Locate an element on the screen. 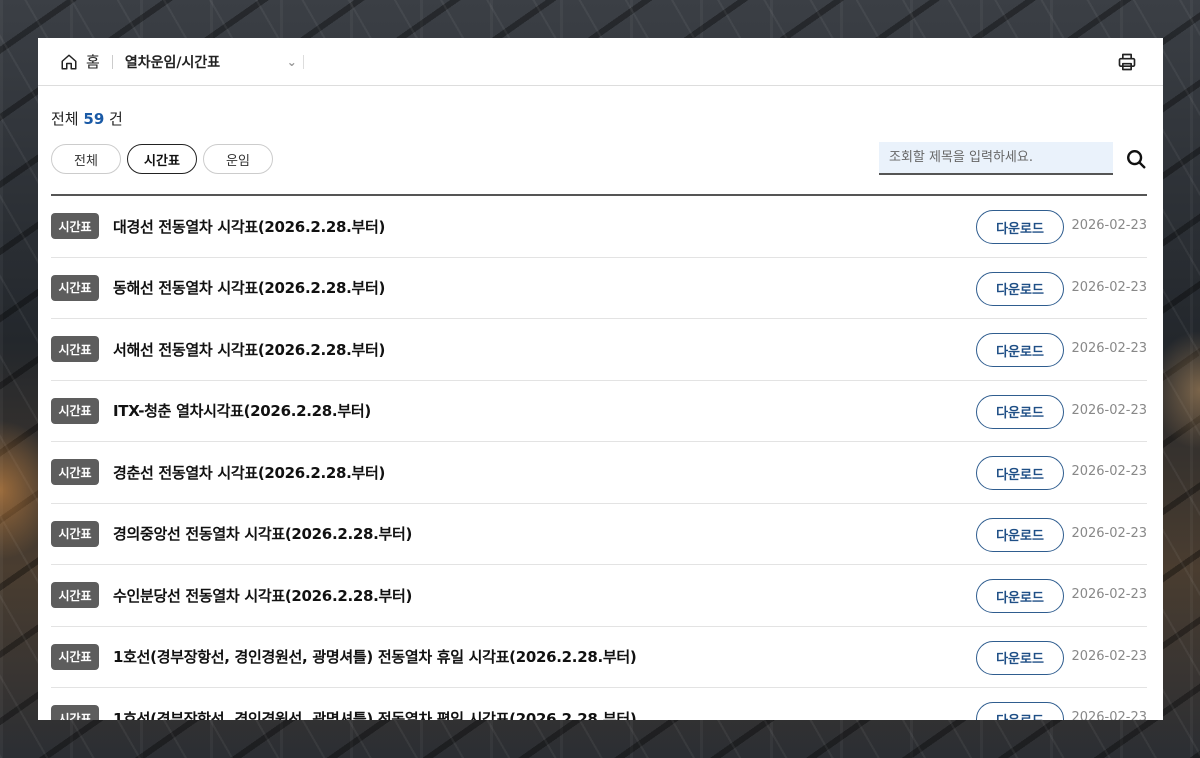 The height and width of the screenshot is (758, 1200). item-title-link: 경의중앙선 전동열차 시각표(2026.2.28.부터) is located at coordinates (262, 533).